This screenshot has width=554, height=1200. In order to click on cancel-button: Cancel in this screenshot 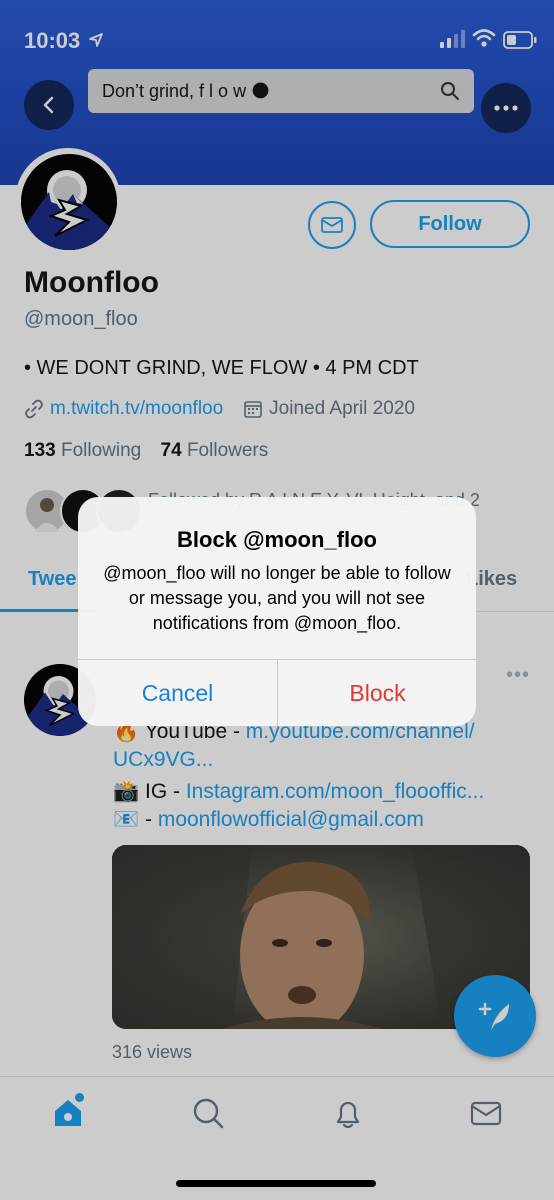, I will do `click(177, 693)`.